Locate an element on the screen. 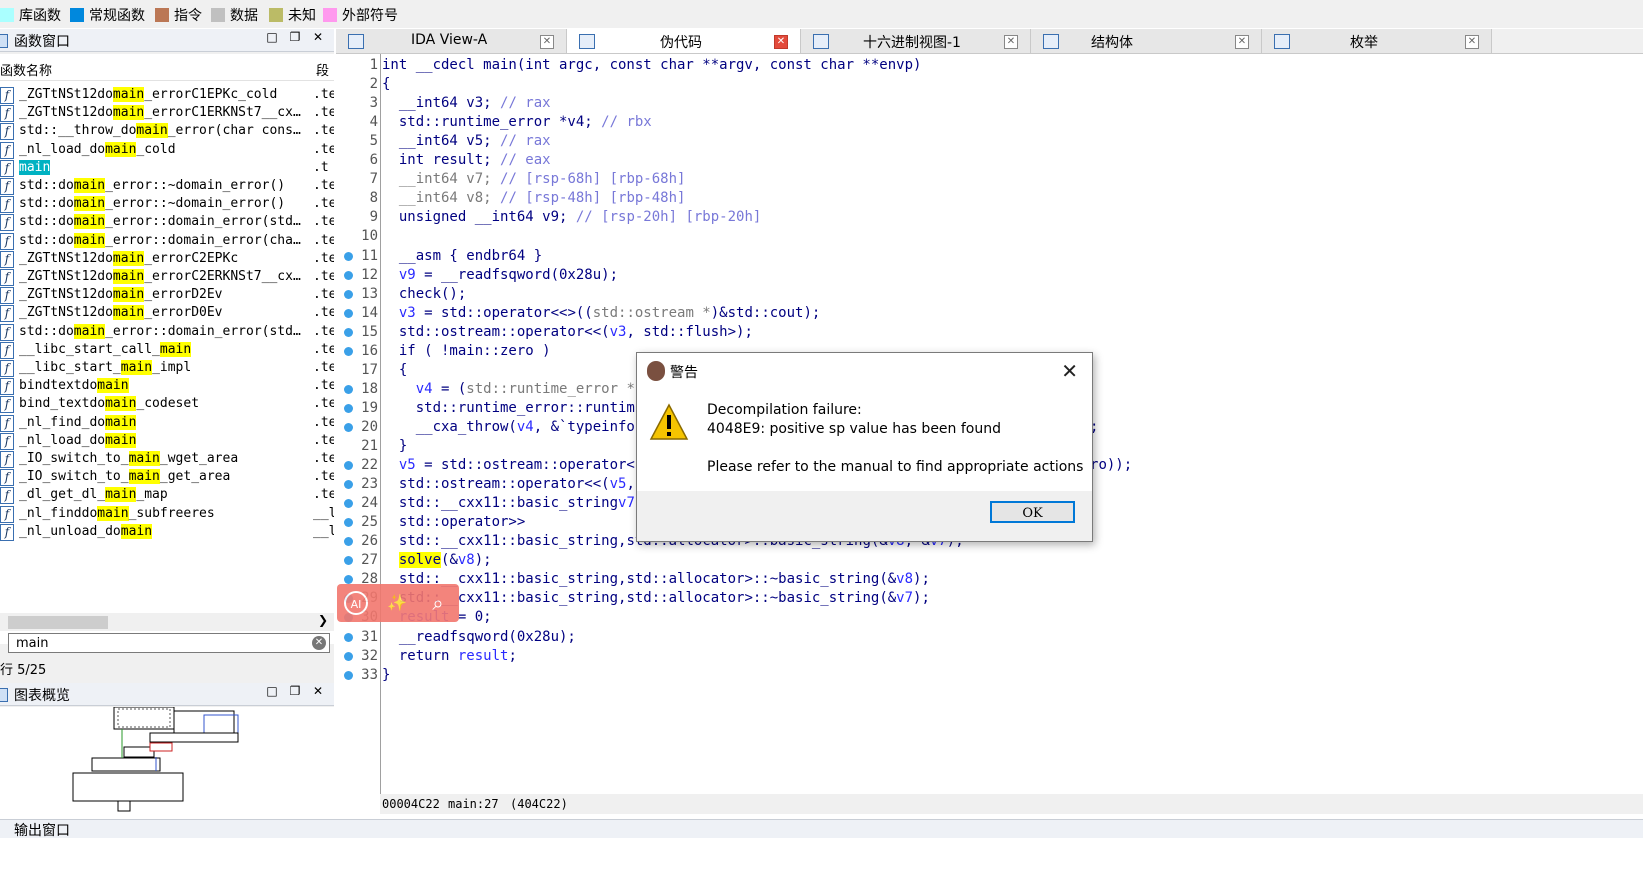 The height and width of the screenshot is (877, 1643). code-line: 31 __readfsqword(0x28u); is located at coordinates (966, 637).